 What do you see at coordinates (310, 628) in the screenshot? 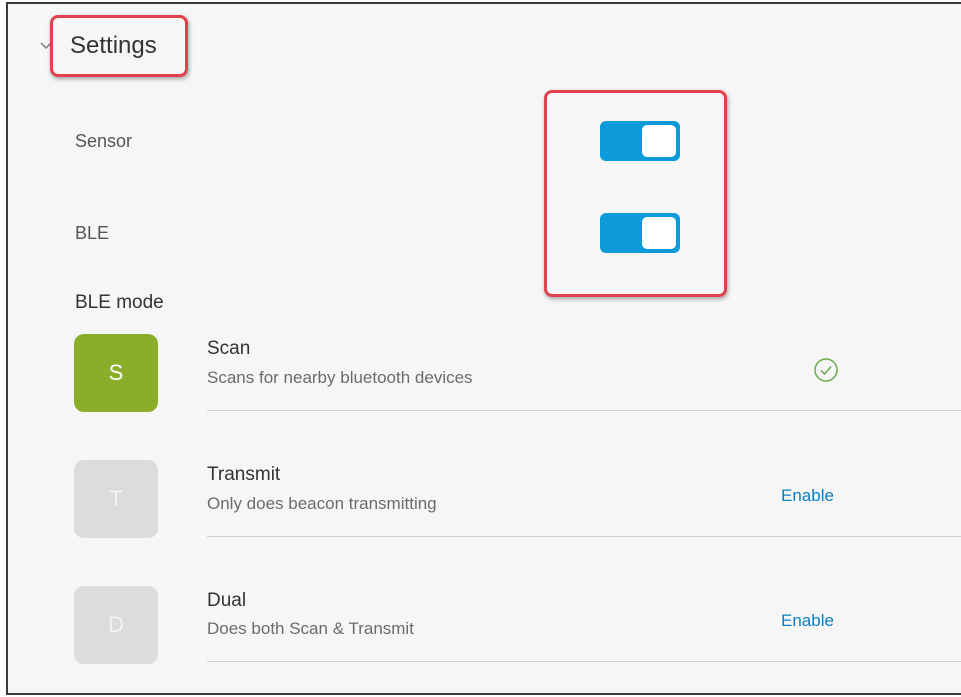
I see `mode-description-dual: Does both Scan & Transmit` at bounding box center [310, 628].